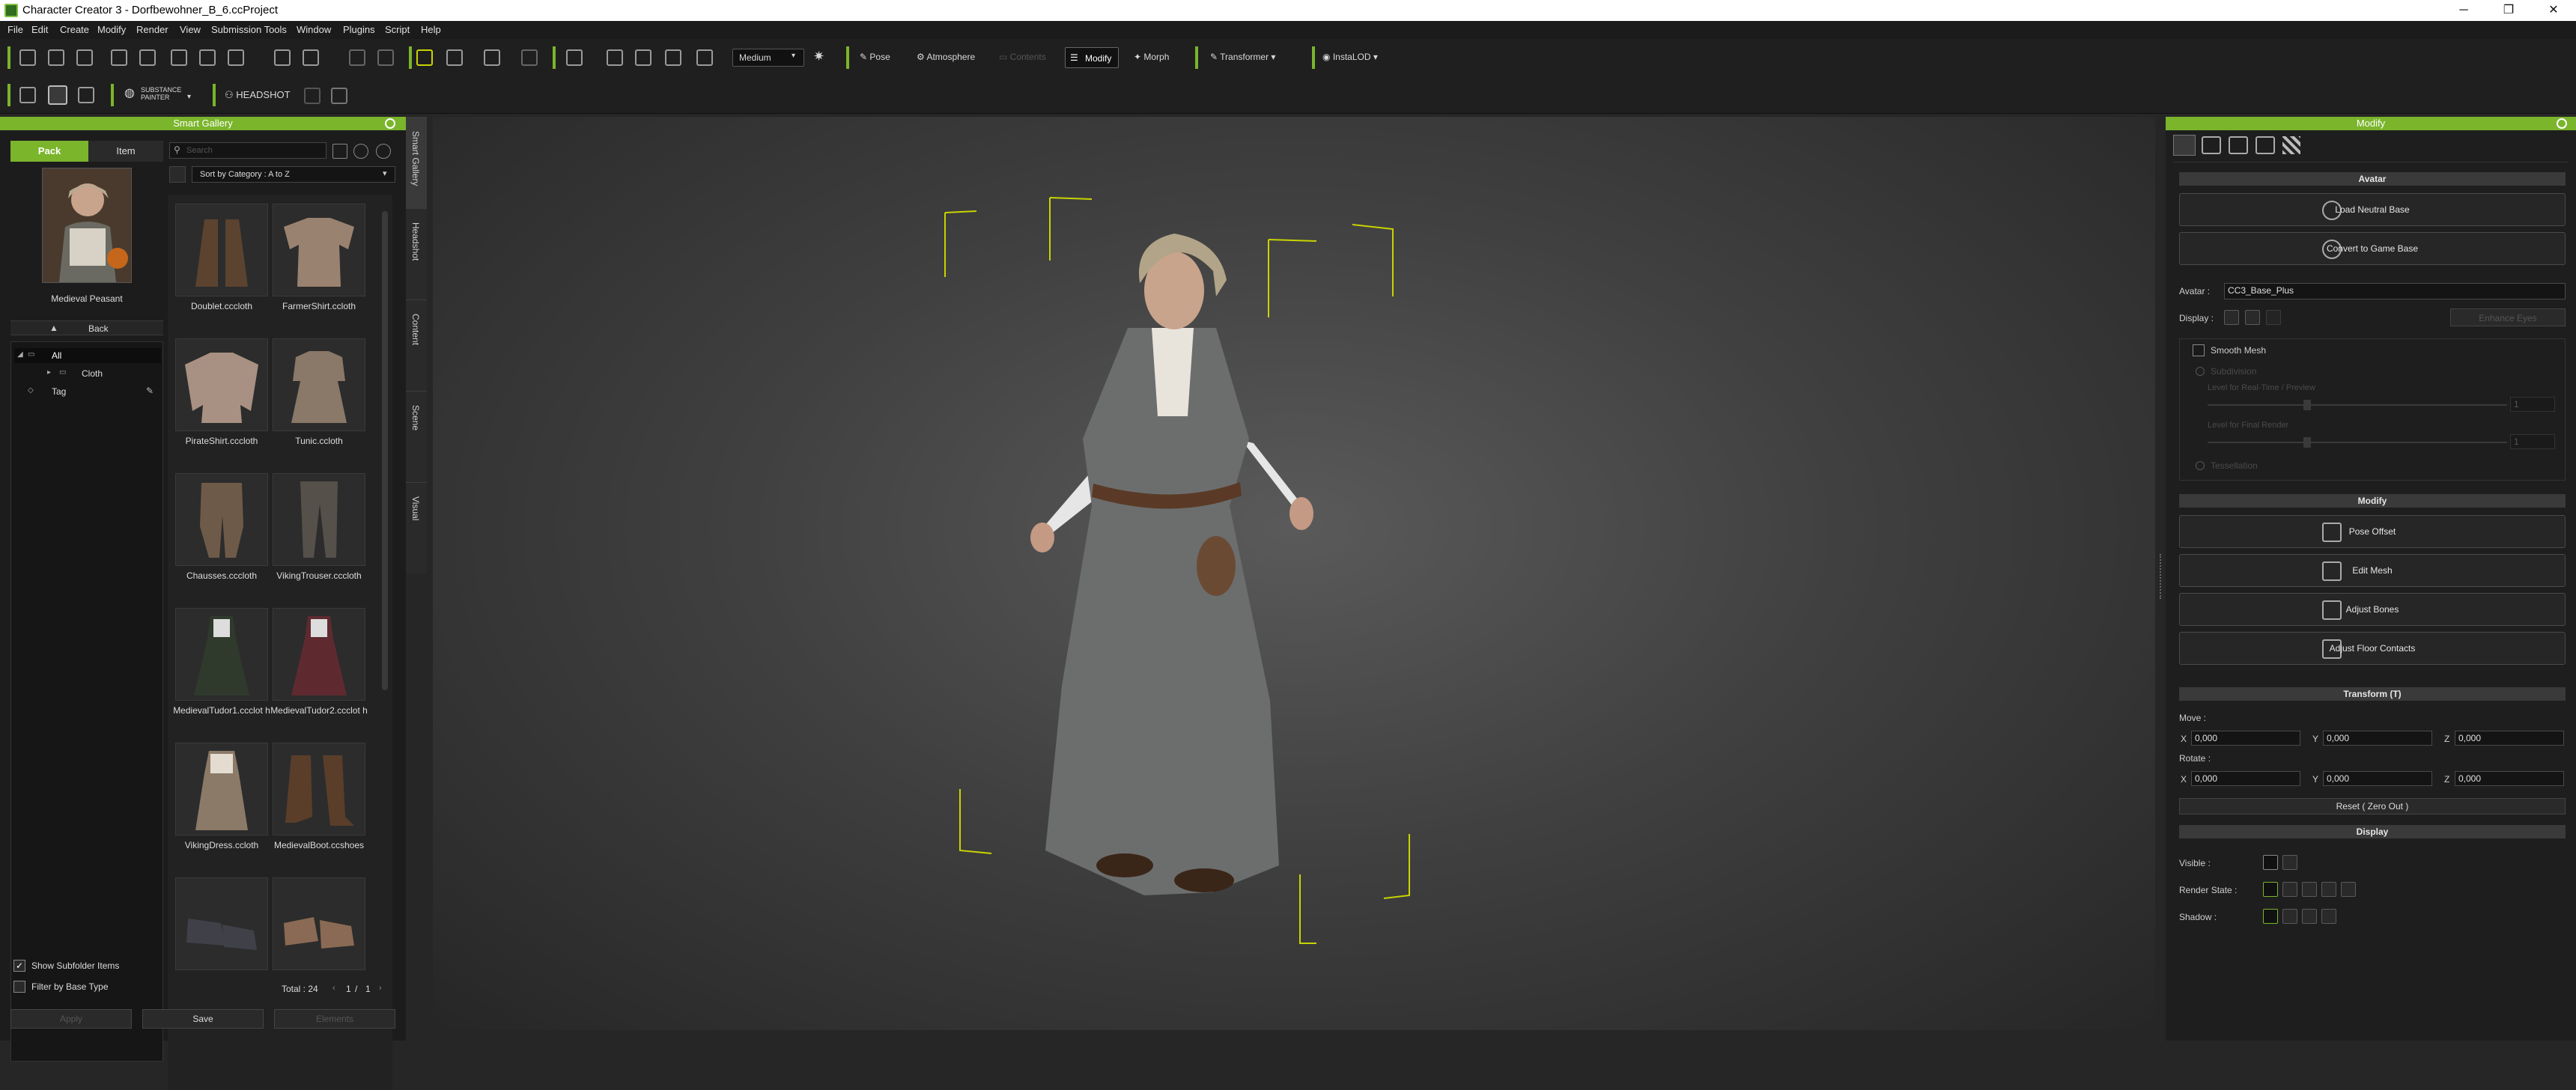 This screenshot has width=2576, height=1090. What do you see at coordinates (390, 123) in the screenshot?
I see `panel-close-icon` at bounding box center [390, 123].